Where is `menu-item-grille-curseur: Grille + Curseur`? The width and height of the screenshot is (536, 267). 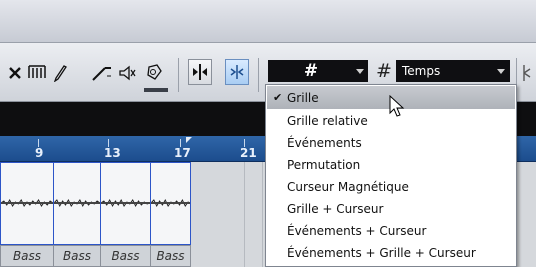
menu-item-grille-curseur: Grille + Curseur is located at coordinates (391, 208).